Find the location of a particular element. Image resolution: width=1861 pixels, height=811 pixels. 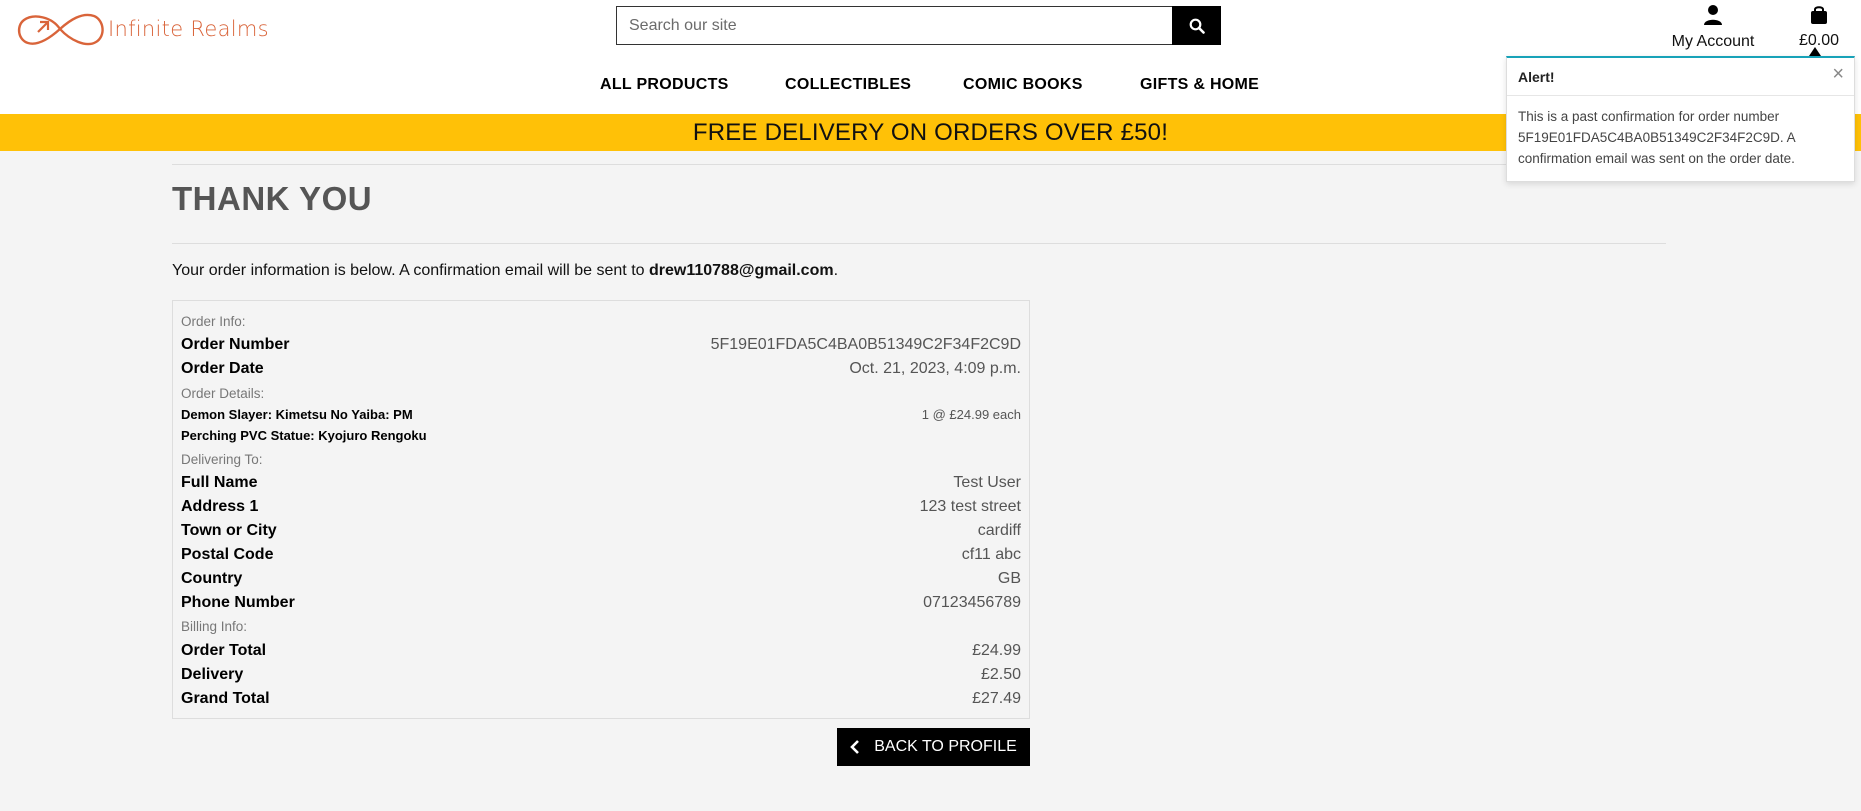

address1-value: 123 test street is located at coordinates (970, 506).